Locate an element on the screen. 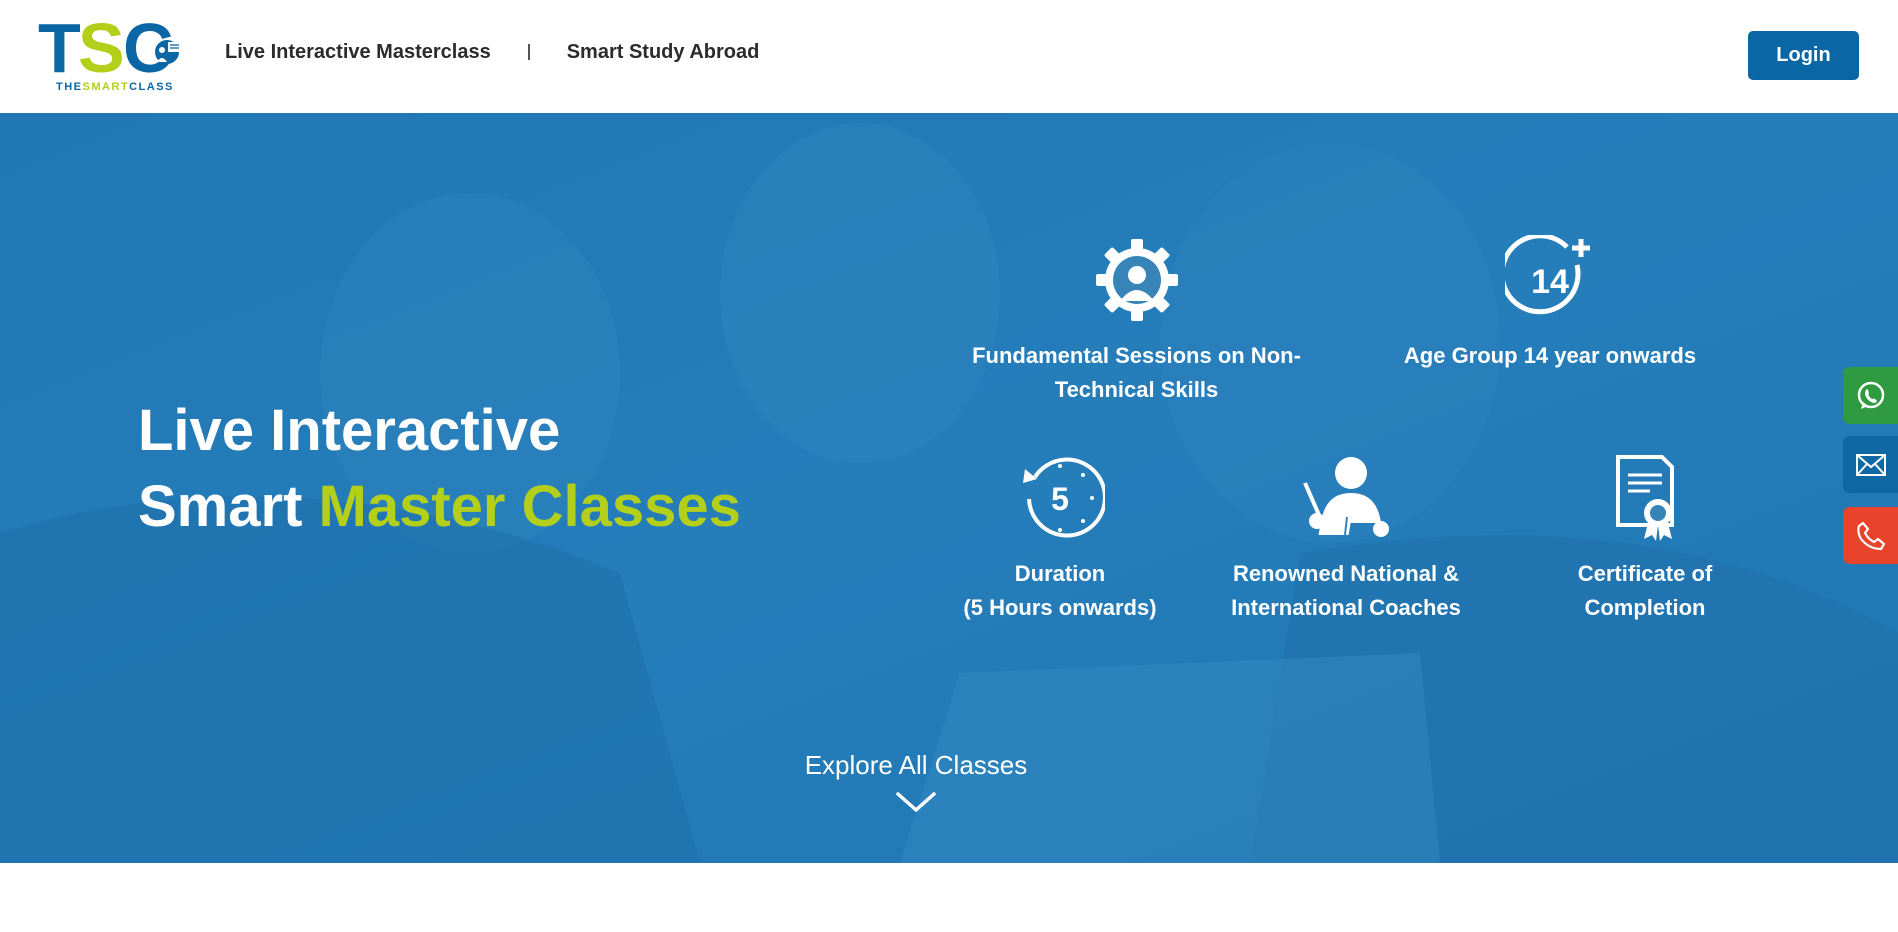 The image size is (1898, 932). hero-title: Live Interactive Smart Master Classes is located at coordinates (439, 469).